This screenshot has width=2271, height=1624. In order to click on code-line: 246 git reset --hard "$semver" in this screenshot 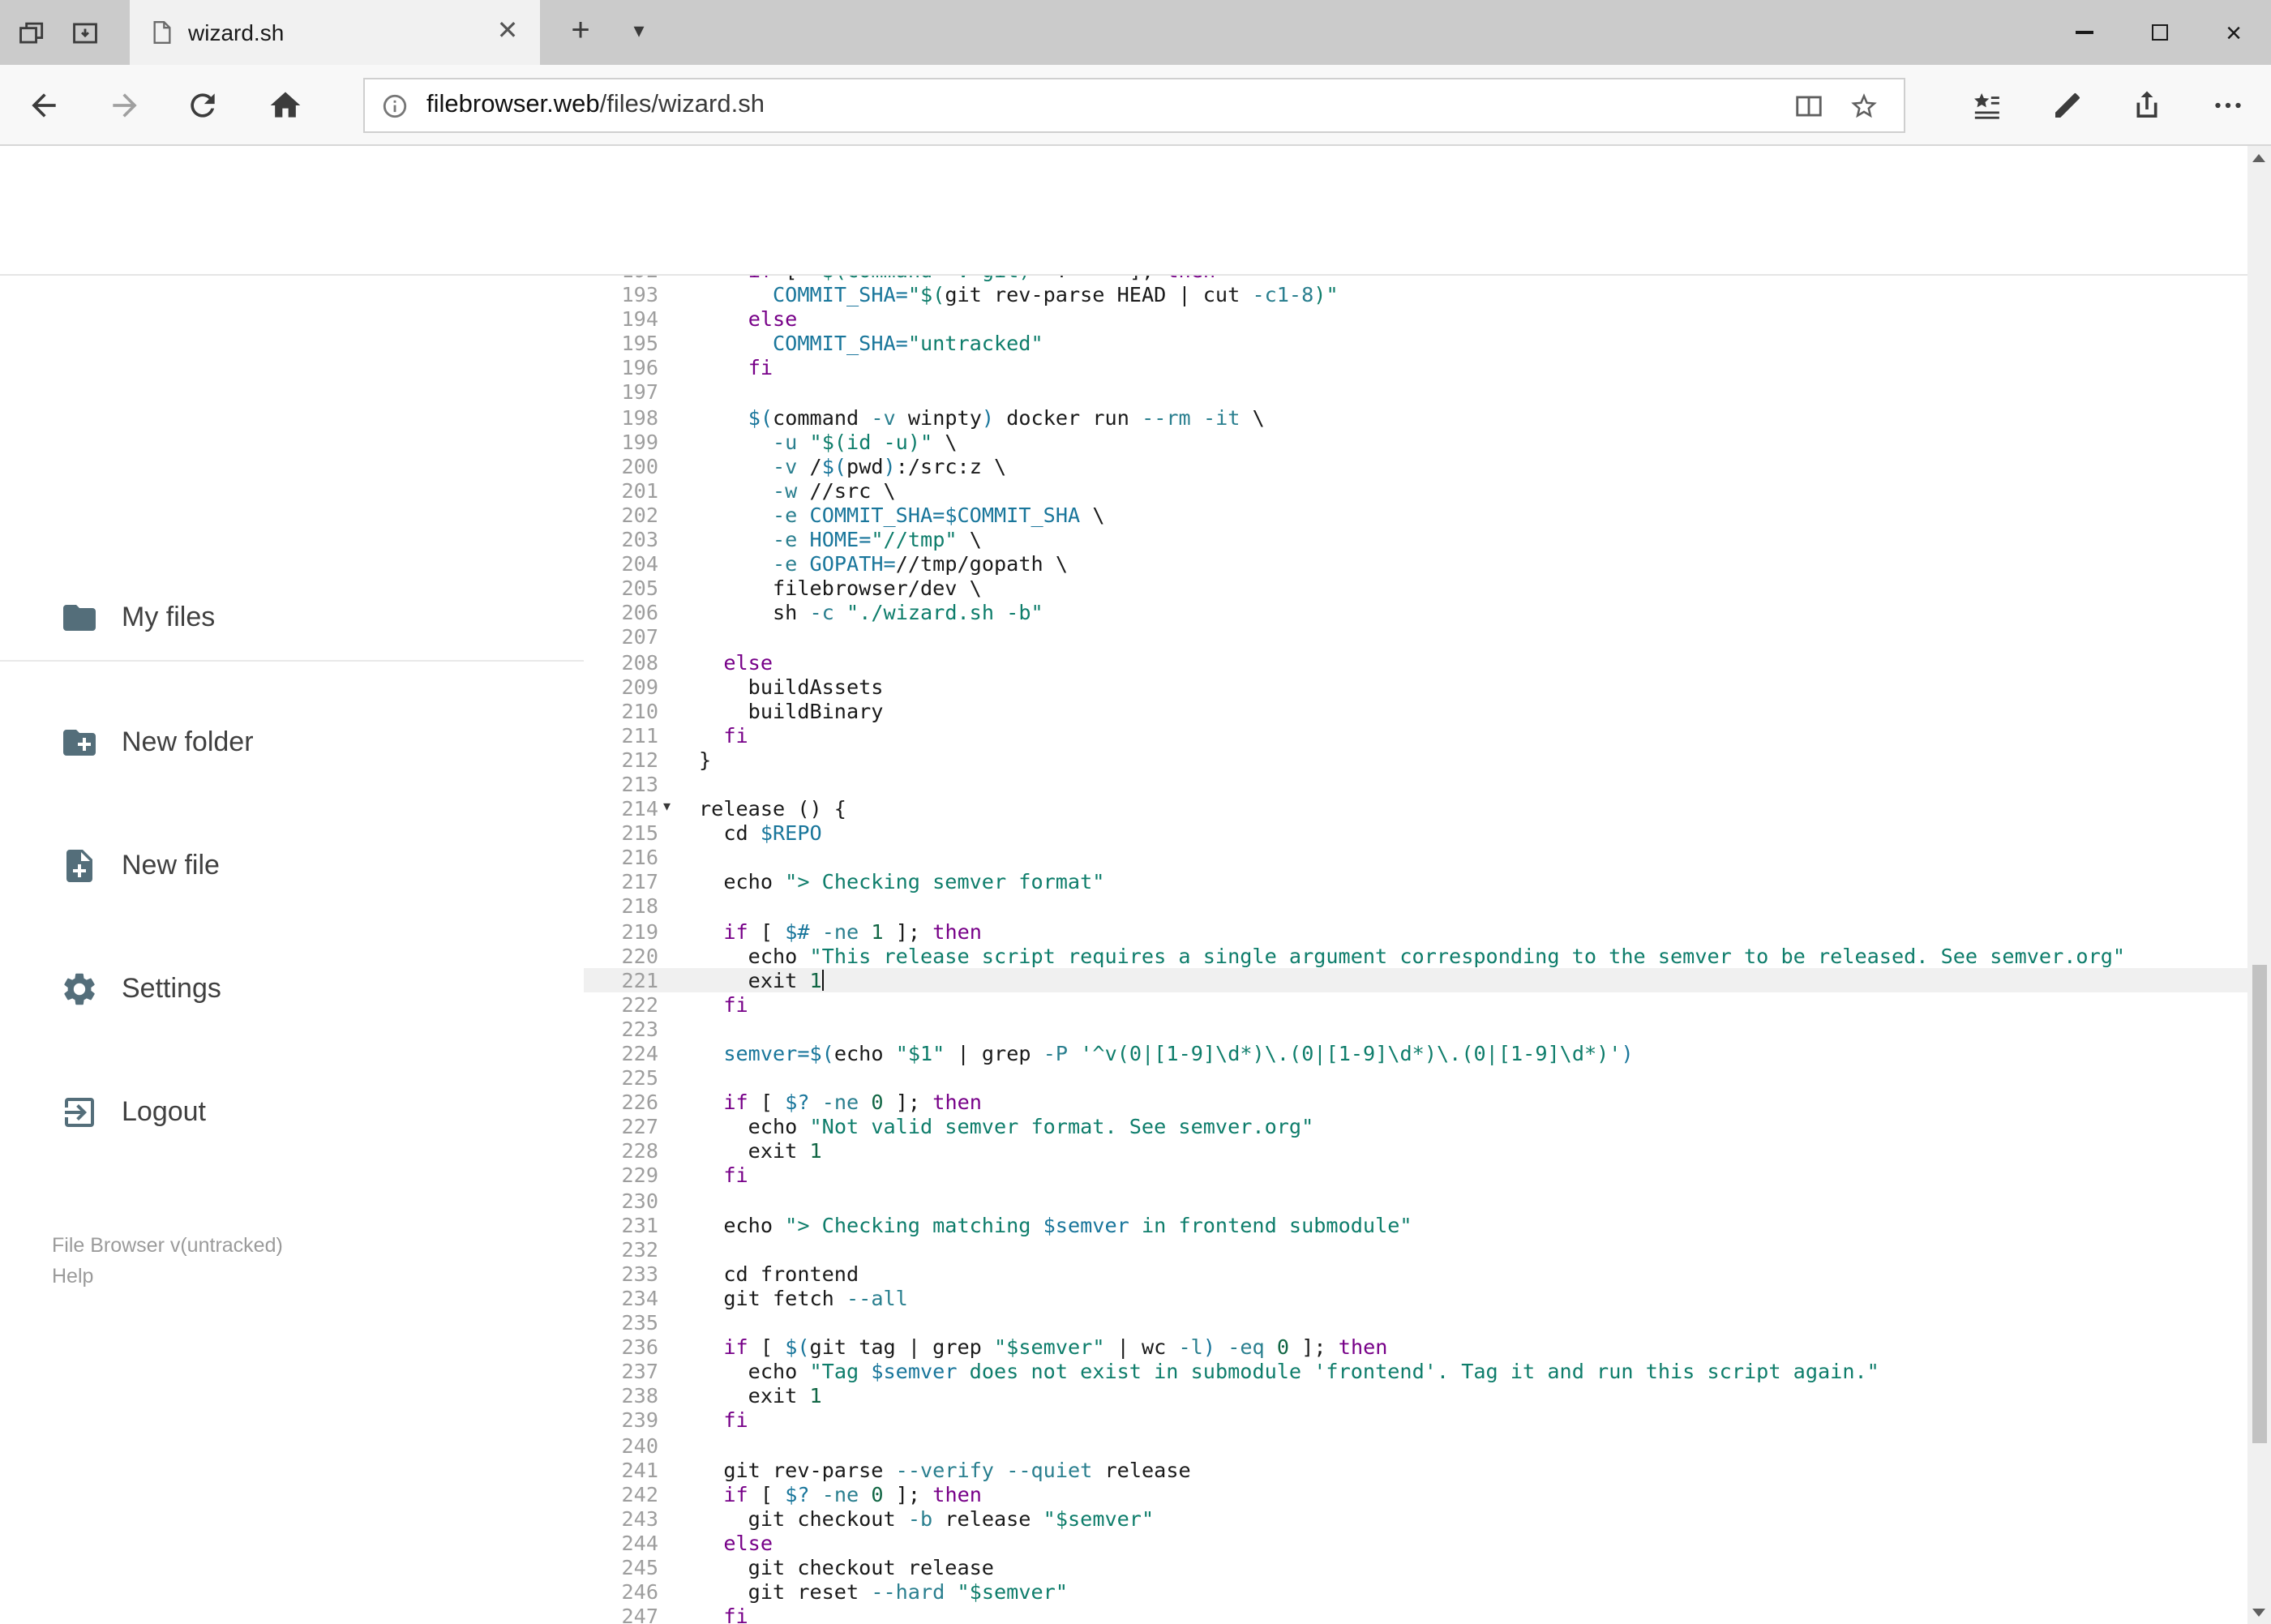, I will do `click(1416, 1592)`.